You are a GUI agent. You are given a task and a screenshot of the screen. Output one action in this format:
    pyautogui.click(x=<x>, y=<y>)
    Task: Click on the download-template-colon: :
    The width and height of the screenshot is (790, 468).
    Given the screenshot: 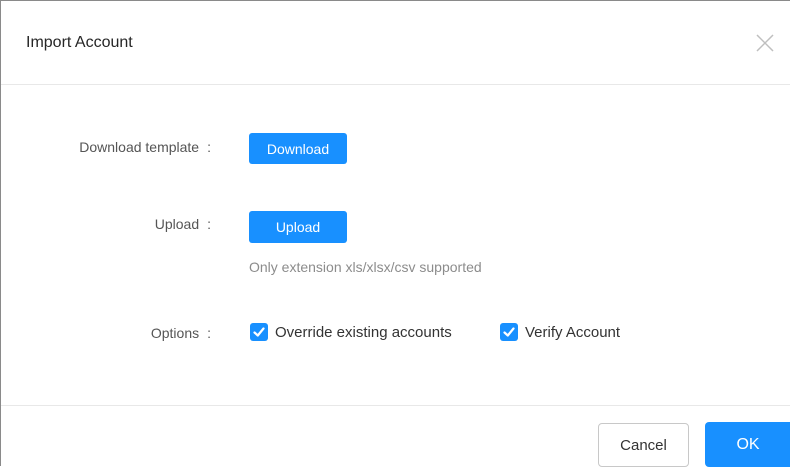 What is the action you would take?
    pyautogui.click(x=209, y=147)
    